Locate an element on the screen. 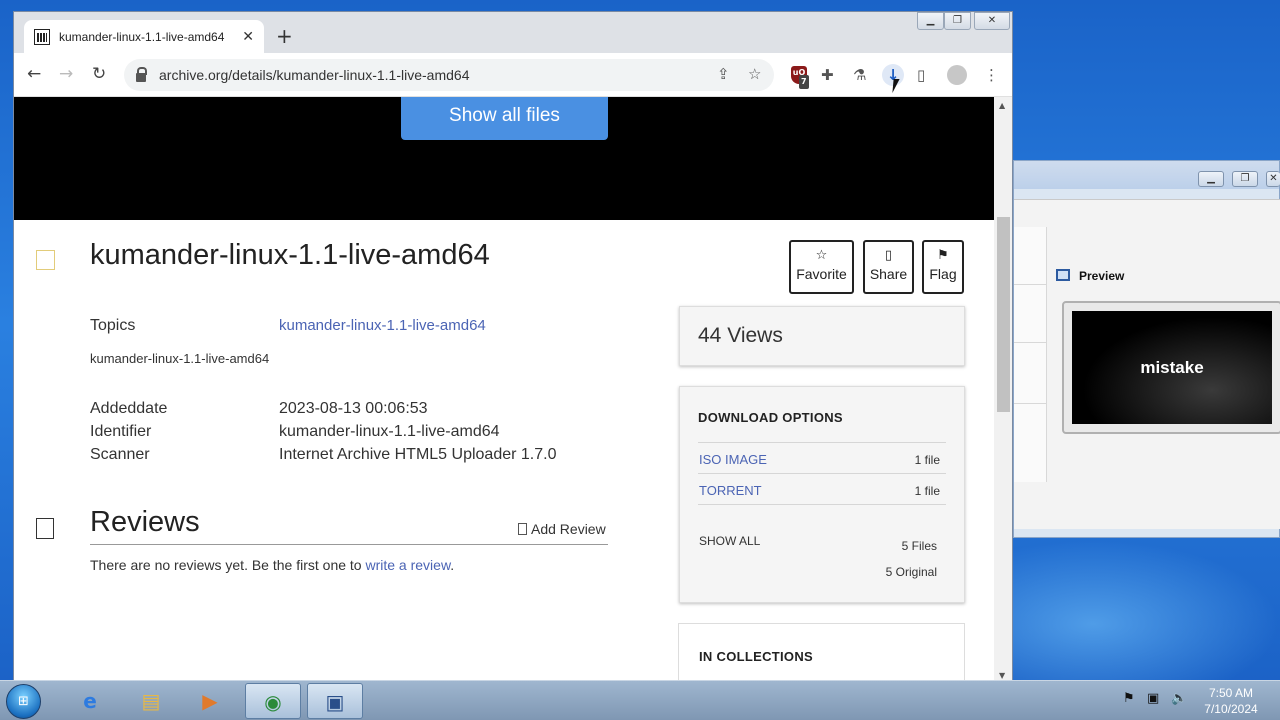 The height and width of the screenshot is (720, 1280). profile-avatar-icon is located at coordinates (957, 75).